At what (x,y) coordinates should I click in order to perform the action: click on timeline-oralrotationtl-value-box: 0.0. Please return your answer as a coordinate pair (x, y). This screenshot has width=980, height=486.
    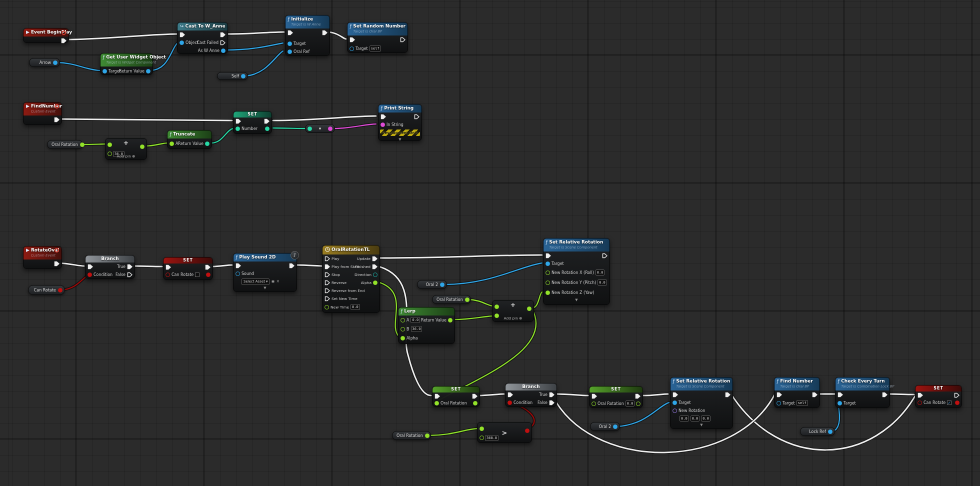
    Looking at the image, I should click on (355, 307).